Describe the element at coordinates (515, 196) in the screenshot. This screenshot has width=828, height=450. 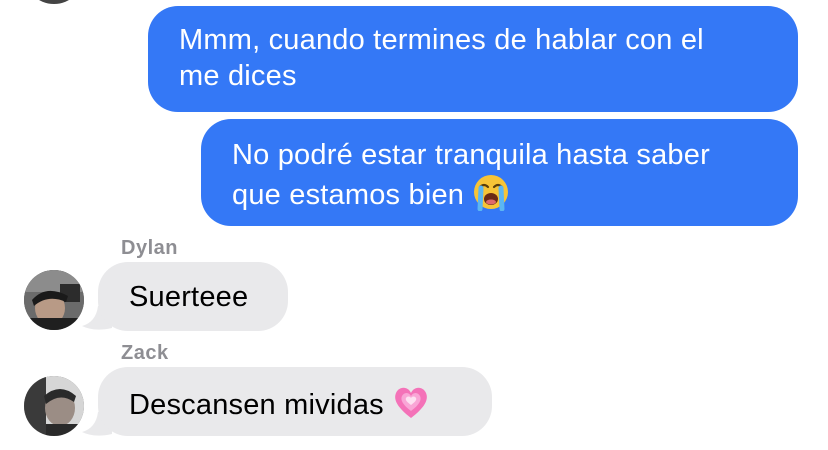
I see `message-line: que estamos bien` at that location.